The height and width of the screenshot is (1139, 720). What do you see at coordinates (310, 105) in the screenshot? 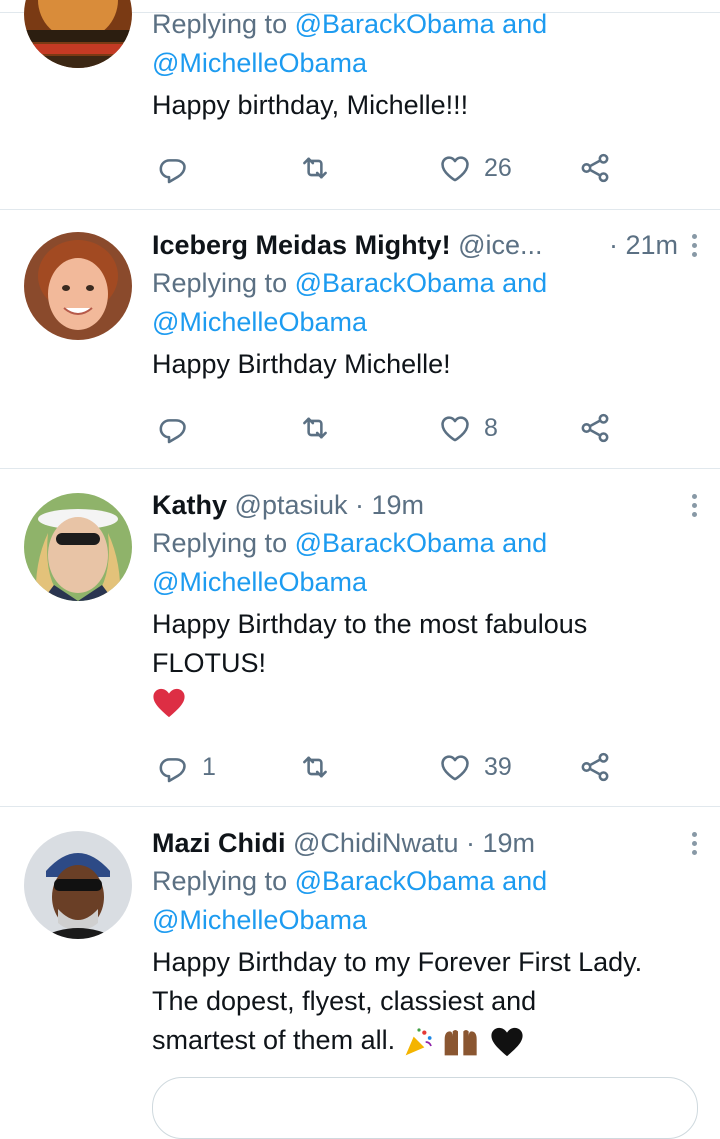
I see `tweet-text: Happy birthday, Michelle!!!` at bounding box center [310, 105].